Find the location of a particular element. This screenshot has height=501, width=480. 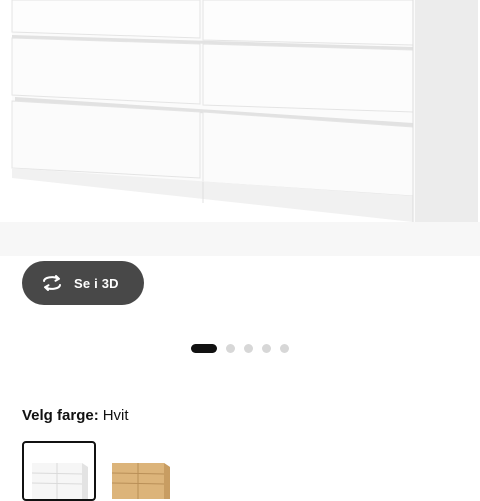

view-in-3d-label: Se i 3D is located at coordinates (96, 283).